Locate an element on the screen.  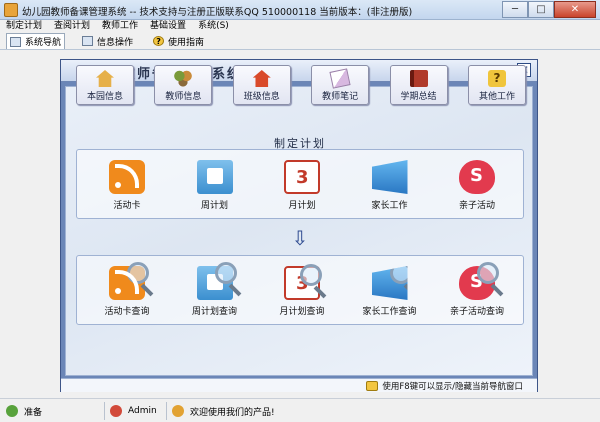
tab-label: 使用指南 is located at coordinates (186, 42).